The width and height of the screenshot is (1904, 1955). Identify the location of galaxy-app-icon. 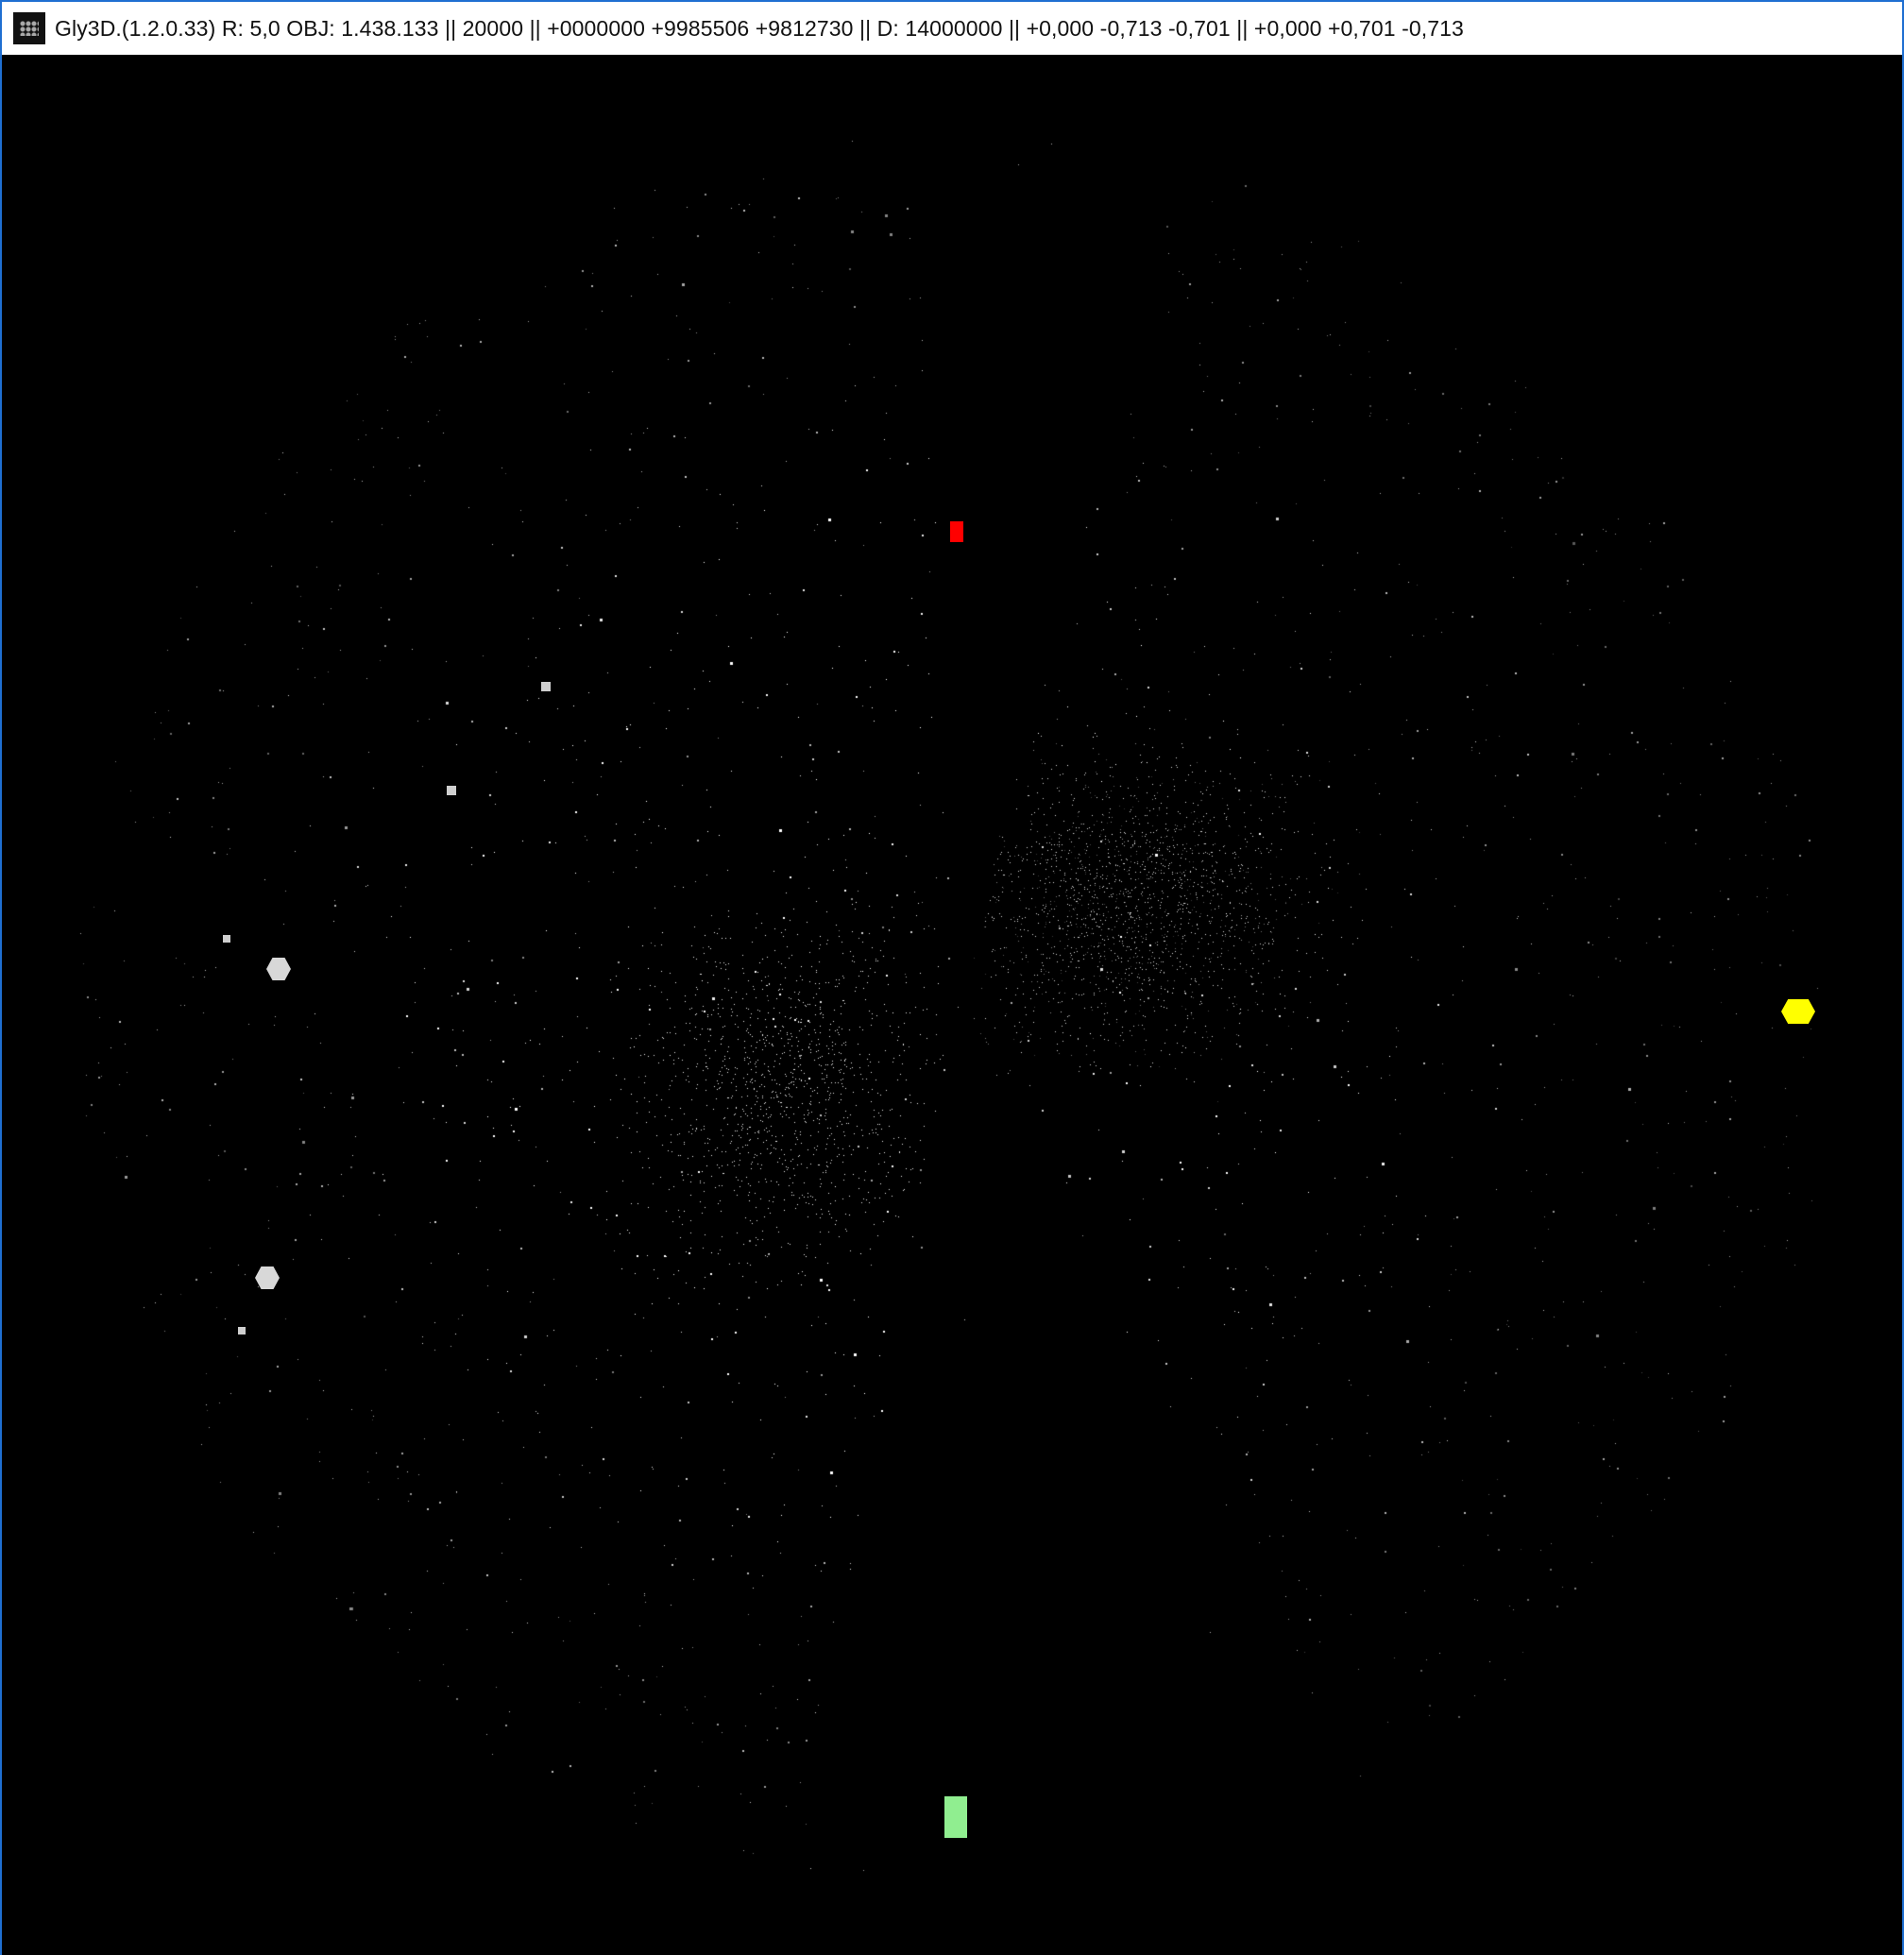
(29, 28).